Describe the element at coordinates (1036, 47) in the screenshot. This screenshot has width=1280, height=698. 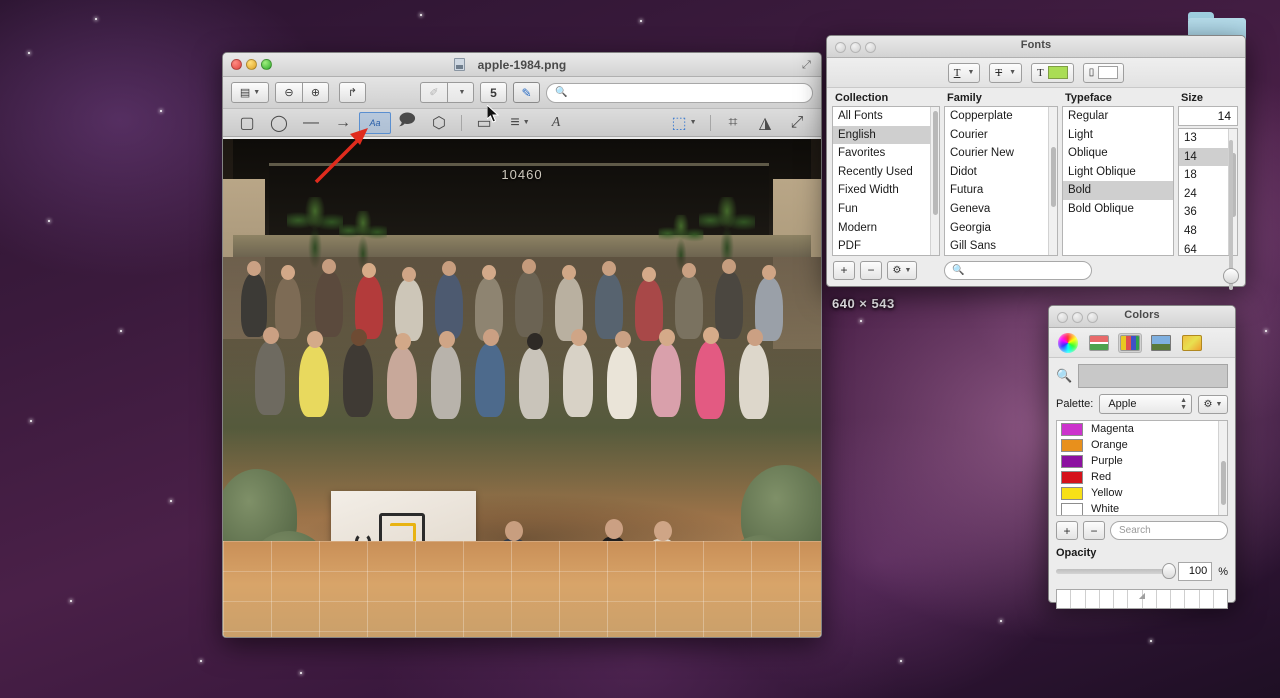
I see `fonts-titlebar: Fonts` at that location.